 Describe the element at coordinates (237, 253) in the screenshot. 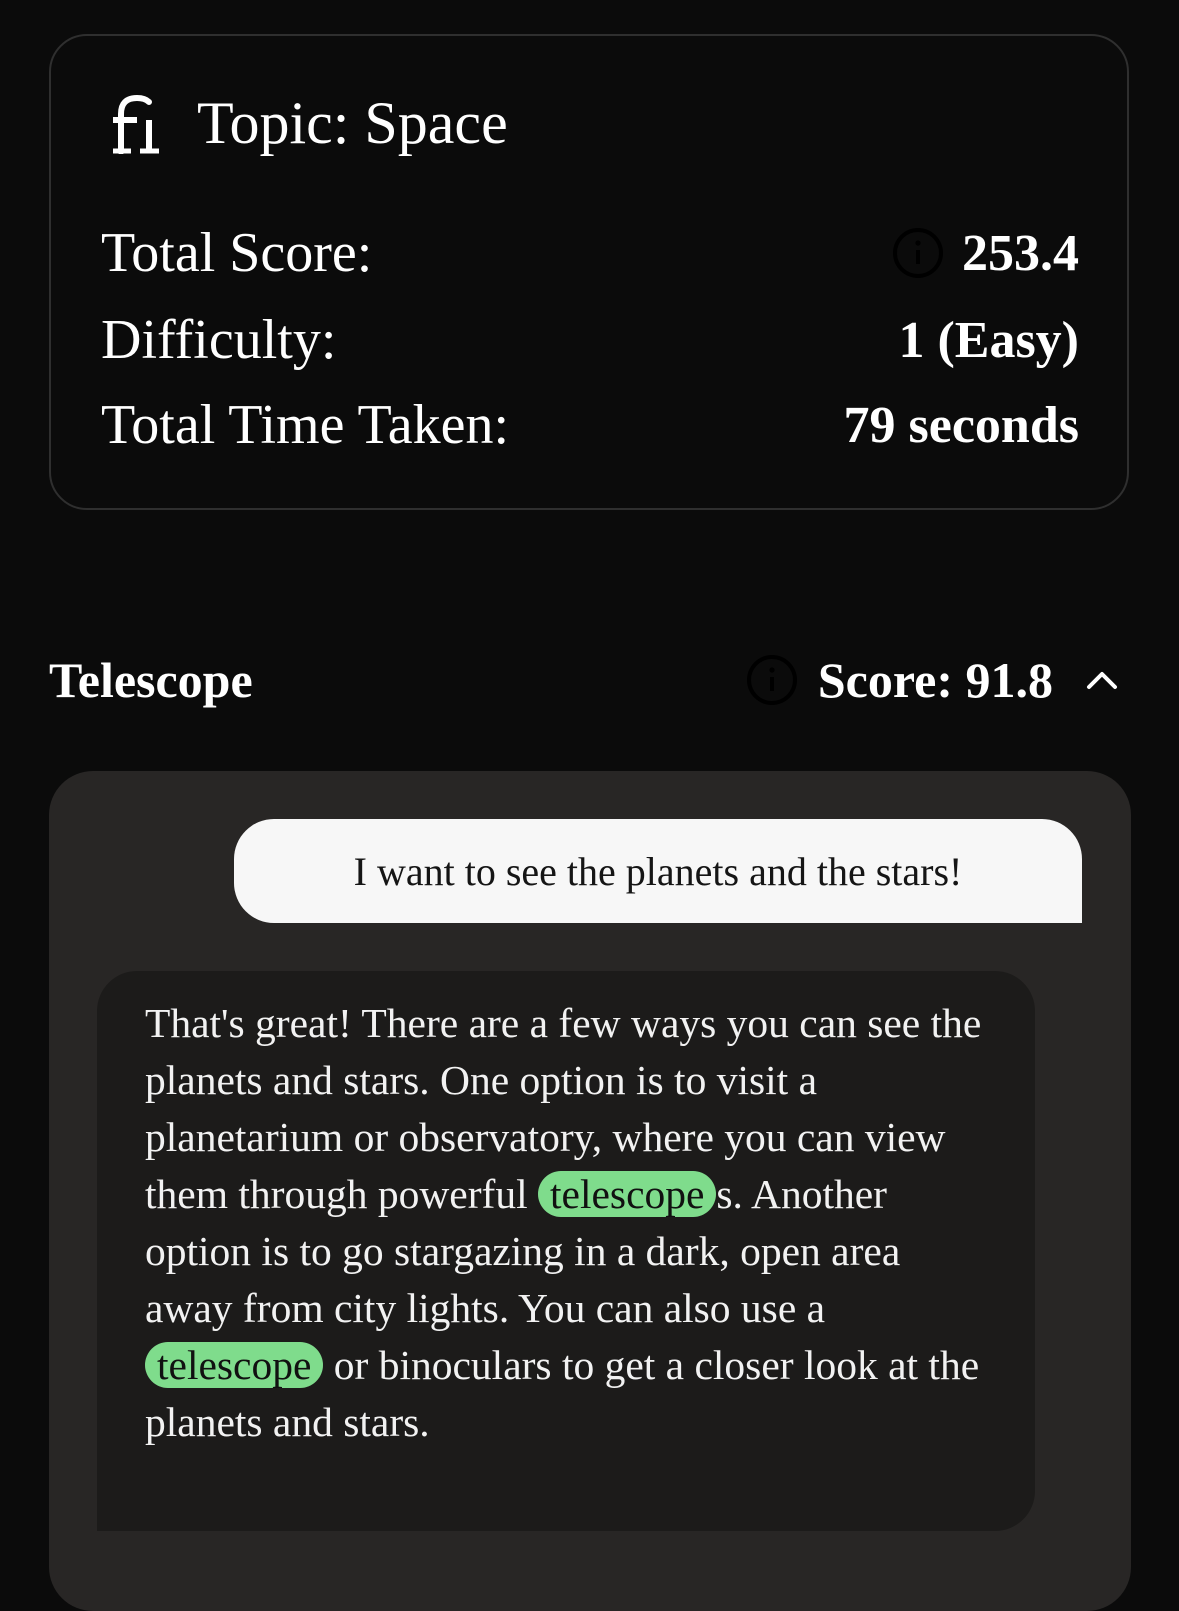

I see `total-score-label: Total Score:` at that location.